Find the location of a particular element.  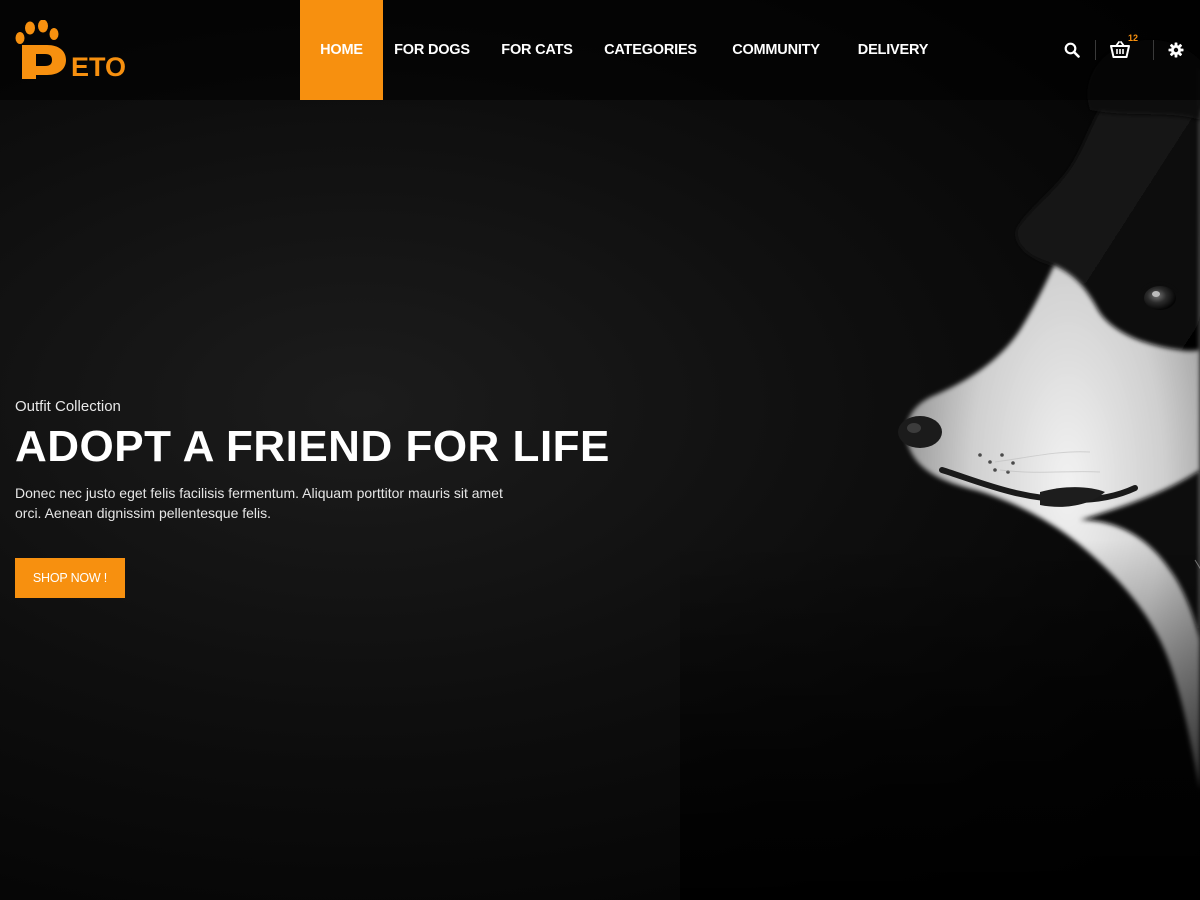

nav-community: COMMUNITY is located at coordinates (776, 50).